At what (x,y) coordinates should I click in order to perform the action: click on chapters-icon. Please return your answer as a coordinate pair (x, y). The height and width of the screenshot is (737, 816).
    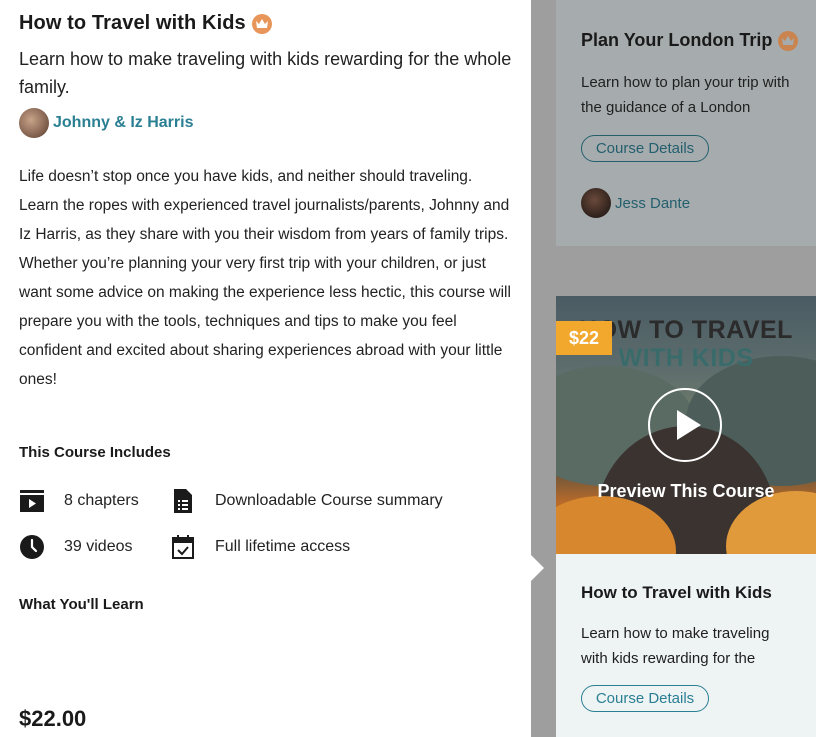
    Looking at the image, I should click on (32, 501).